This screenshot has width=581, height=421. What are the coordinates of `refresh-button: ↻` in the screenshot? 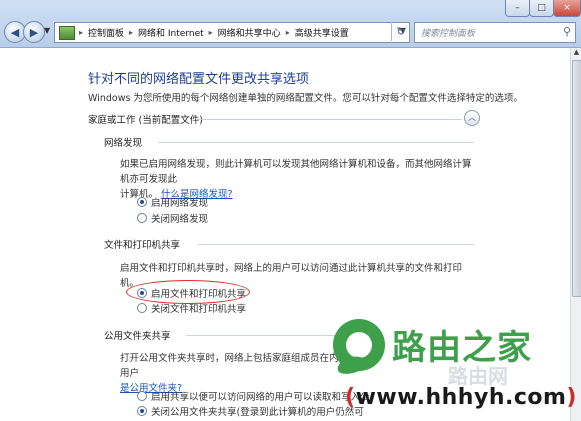 It's located at (400, 31).